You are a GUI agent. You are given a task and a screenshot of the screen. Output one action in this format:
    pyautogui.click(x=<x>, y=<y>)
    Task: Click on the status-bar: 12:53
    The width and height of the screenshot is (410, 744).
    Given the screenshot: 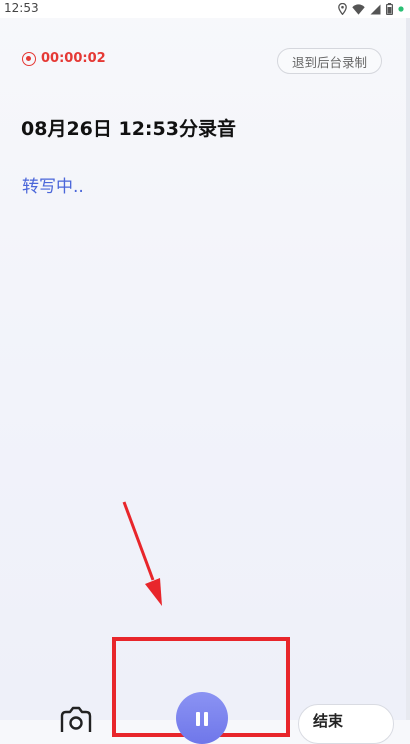 What is the action you would take?
    pyautogui.click(x=205, y=9)
    